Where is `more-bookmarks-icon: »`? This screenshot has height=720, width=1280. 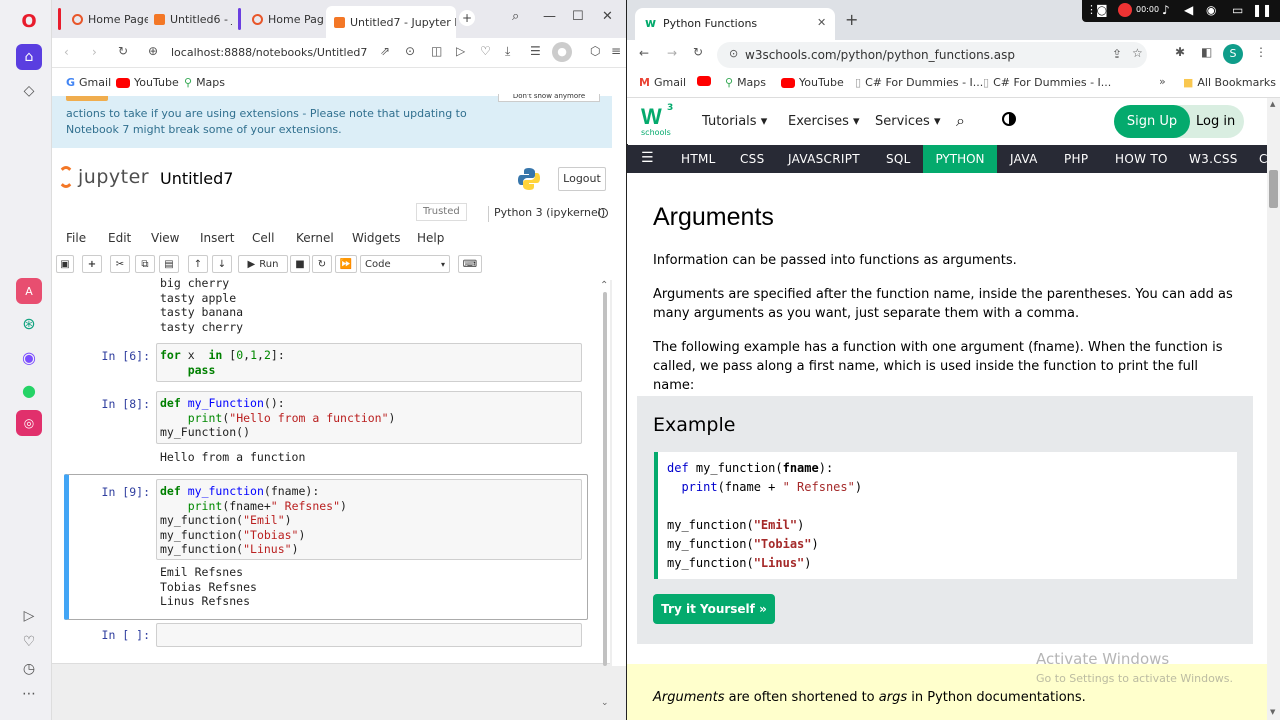 more-bookmarks-icon: » is located at coordinates (1162, 81).